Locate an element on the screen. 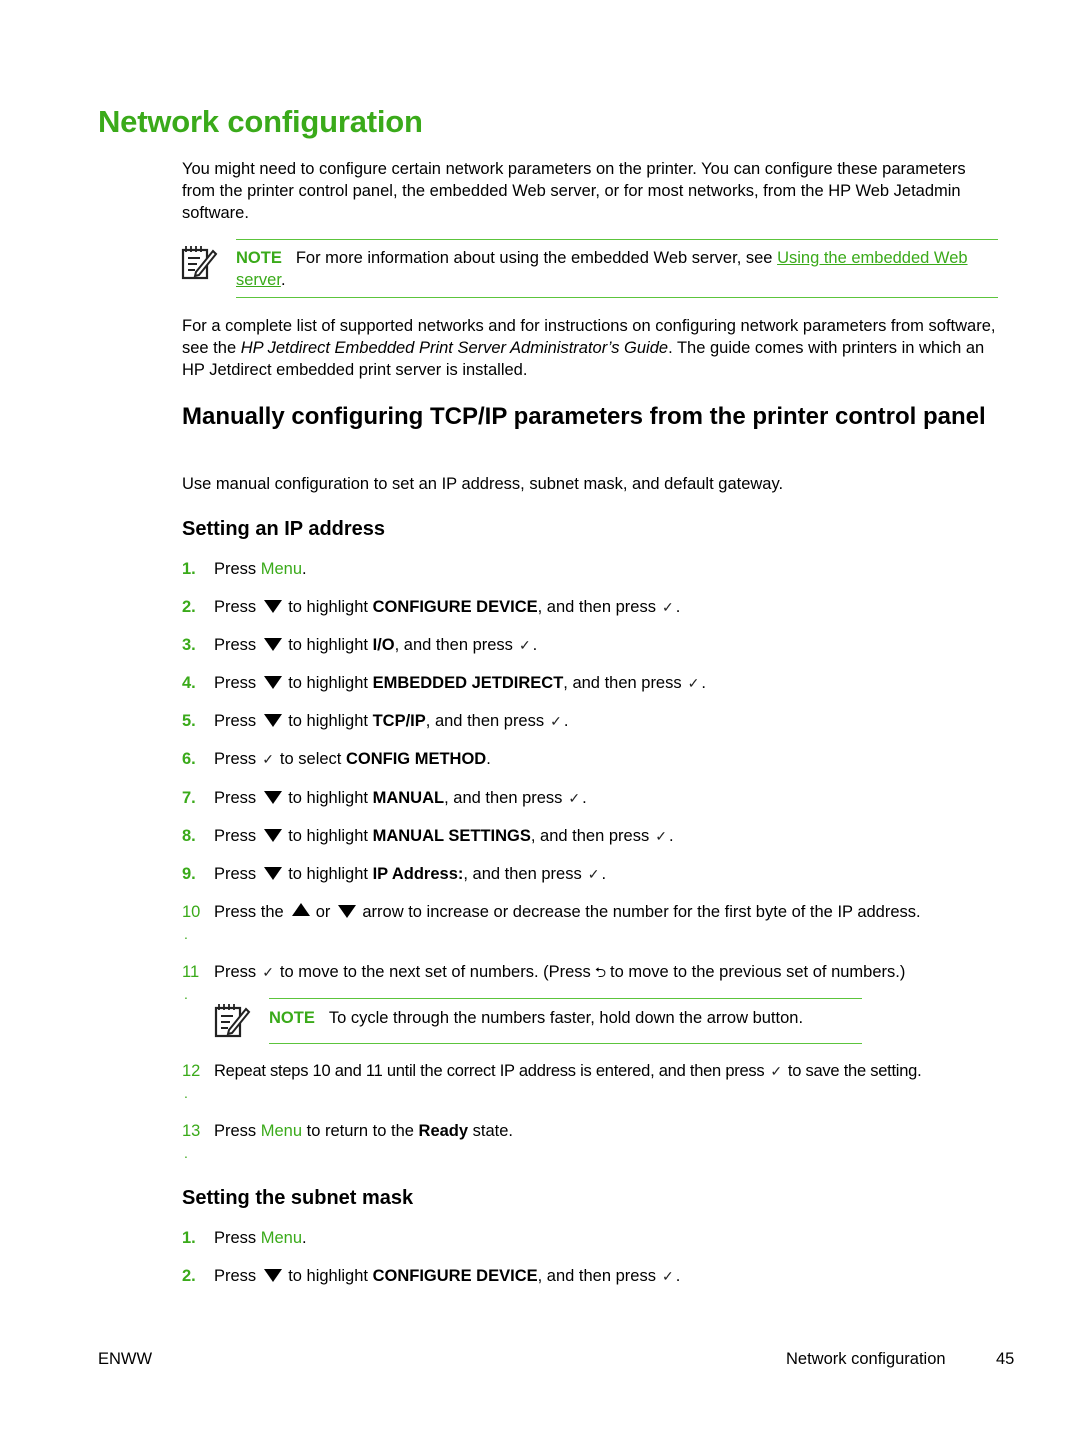 Image resolution: width=1080 pixels, height=1437 pixels. footer-section-title: Network configuration is located at coordinates (866, 1359).